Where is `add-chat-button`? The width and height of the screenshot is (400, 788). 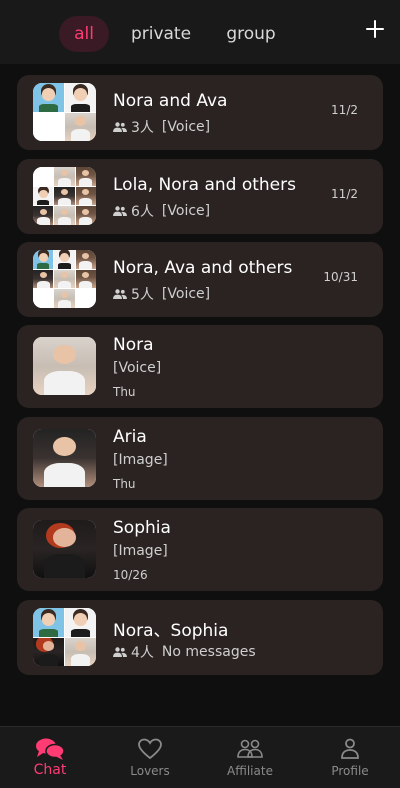
add-chat-button is located at coordinates (375, 29).